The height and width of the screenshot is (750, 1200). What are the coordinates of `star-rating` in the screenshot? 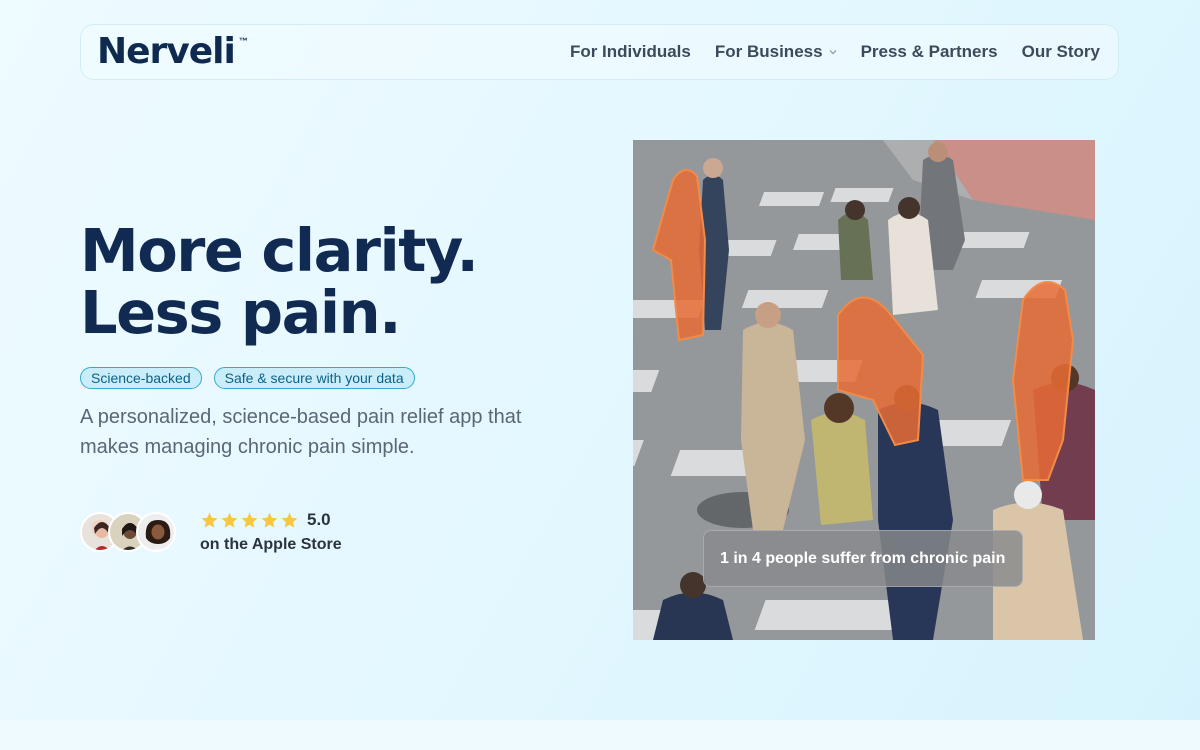 It's located at (249, 520).